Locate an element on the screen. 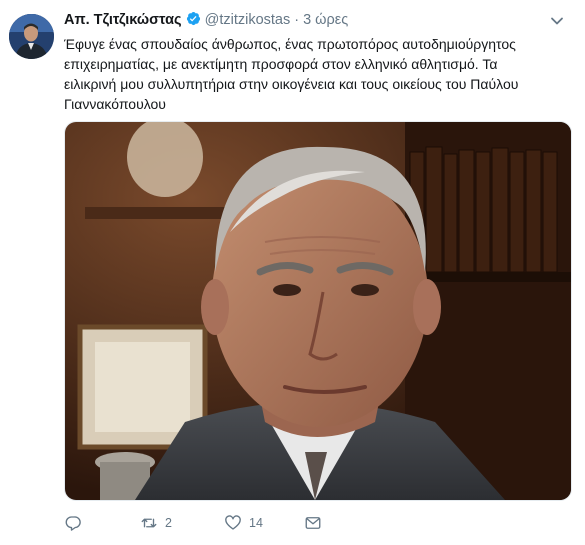  chevron-down-icon is located at coordinates (557, 21).